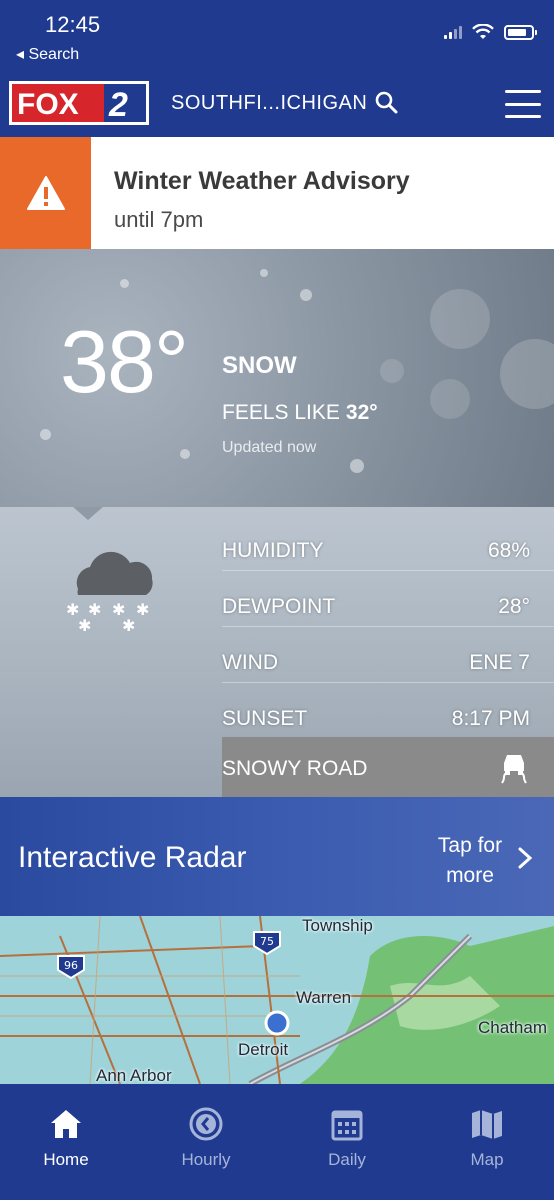  Describe the element at coordinates (525, 858) in the screenshot. I see `chevron-right-icon` at that location.